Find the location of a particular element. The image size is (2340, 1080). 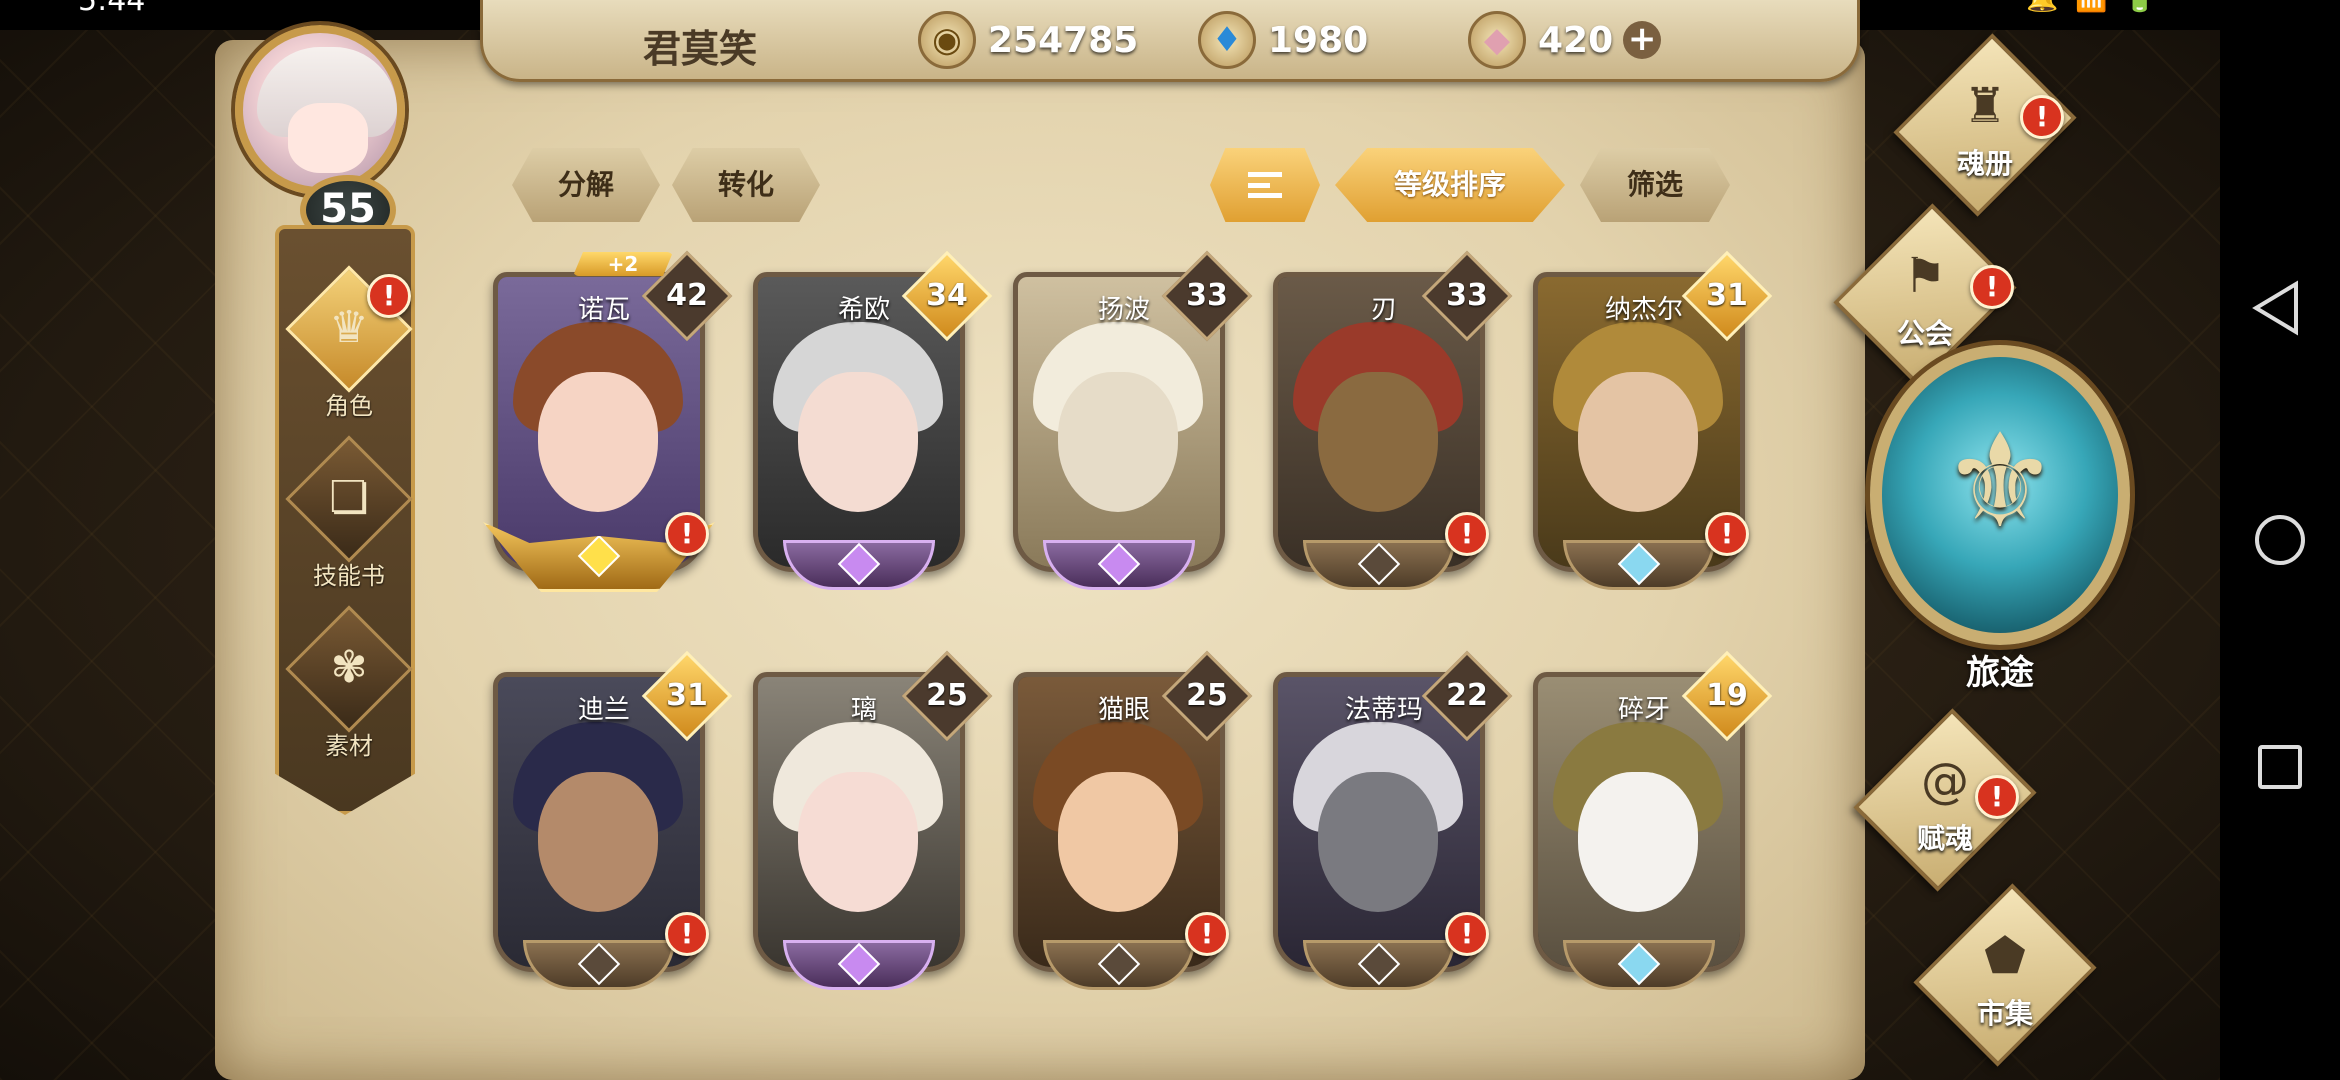

menu-label: 赋魂 is located at coordinates (1944, 838).